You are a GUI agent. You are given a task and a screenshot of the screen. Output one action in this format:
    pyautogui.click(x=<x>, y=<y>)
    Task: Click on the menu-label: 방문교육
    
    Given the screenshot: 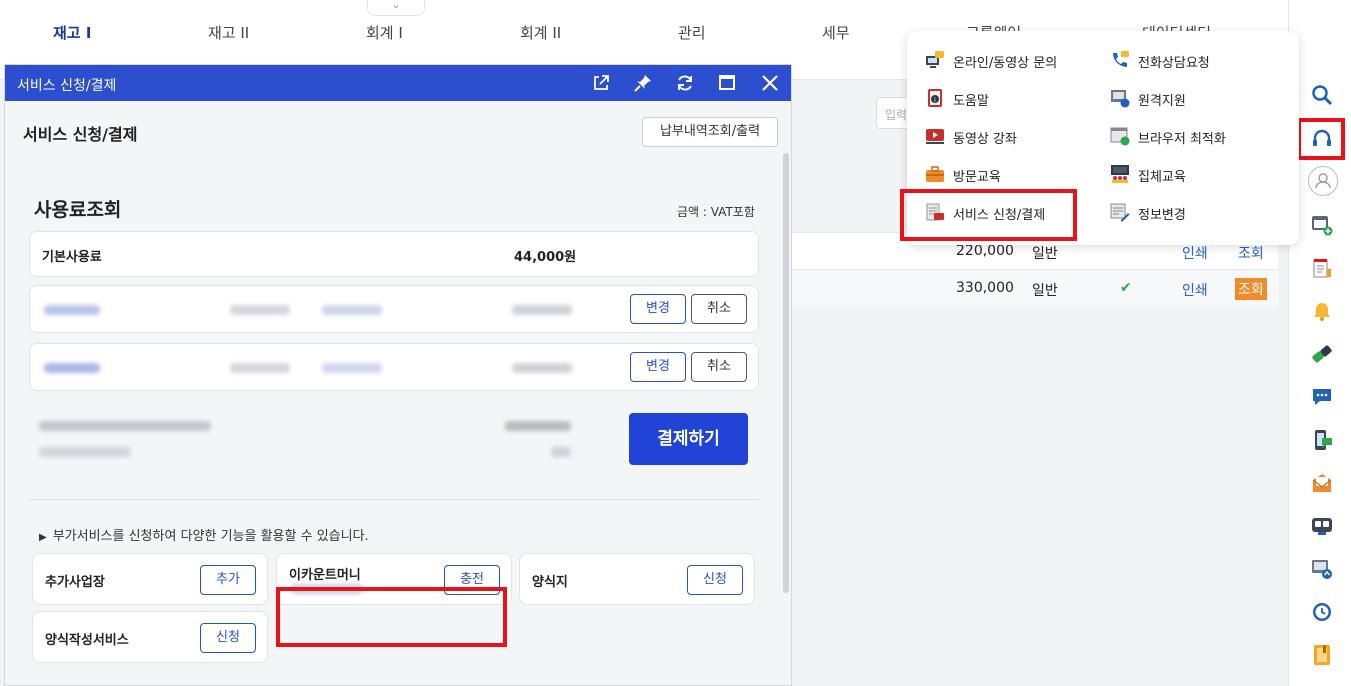 What is the action you would take?
    pyautogui.click(x=977, y=177)
    